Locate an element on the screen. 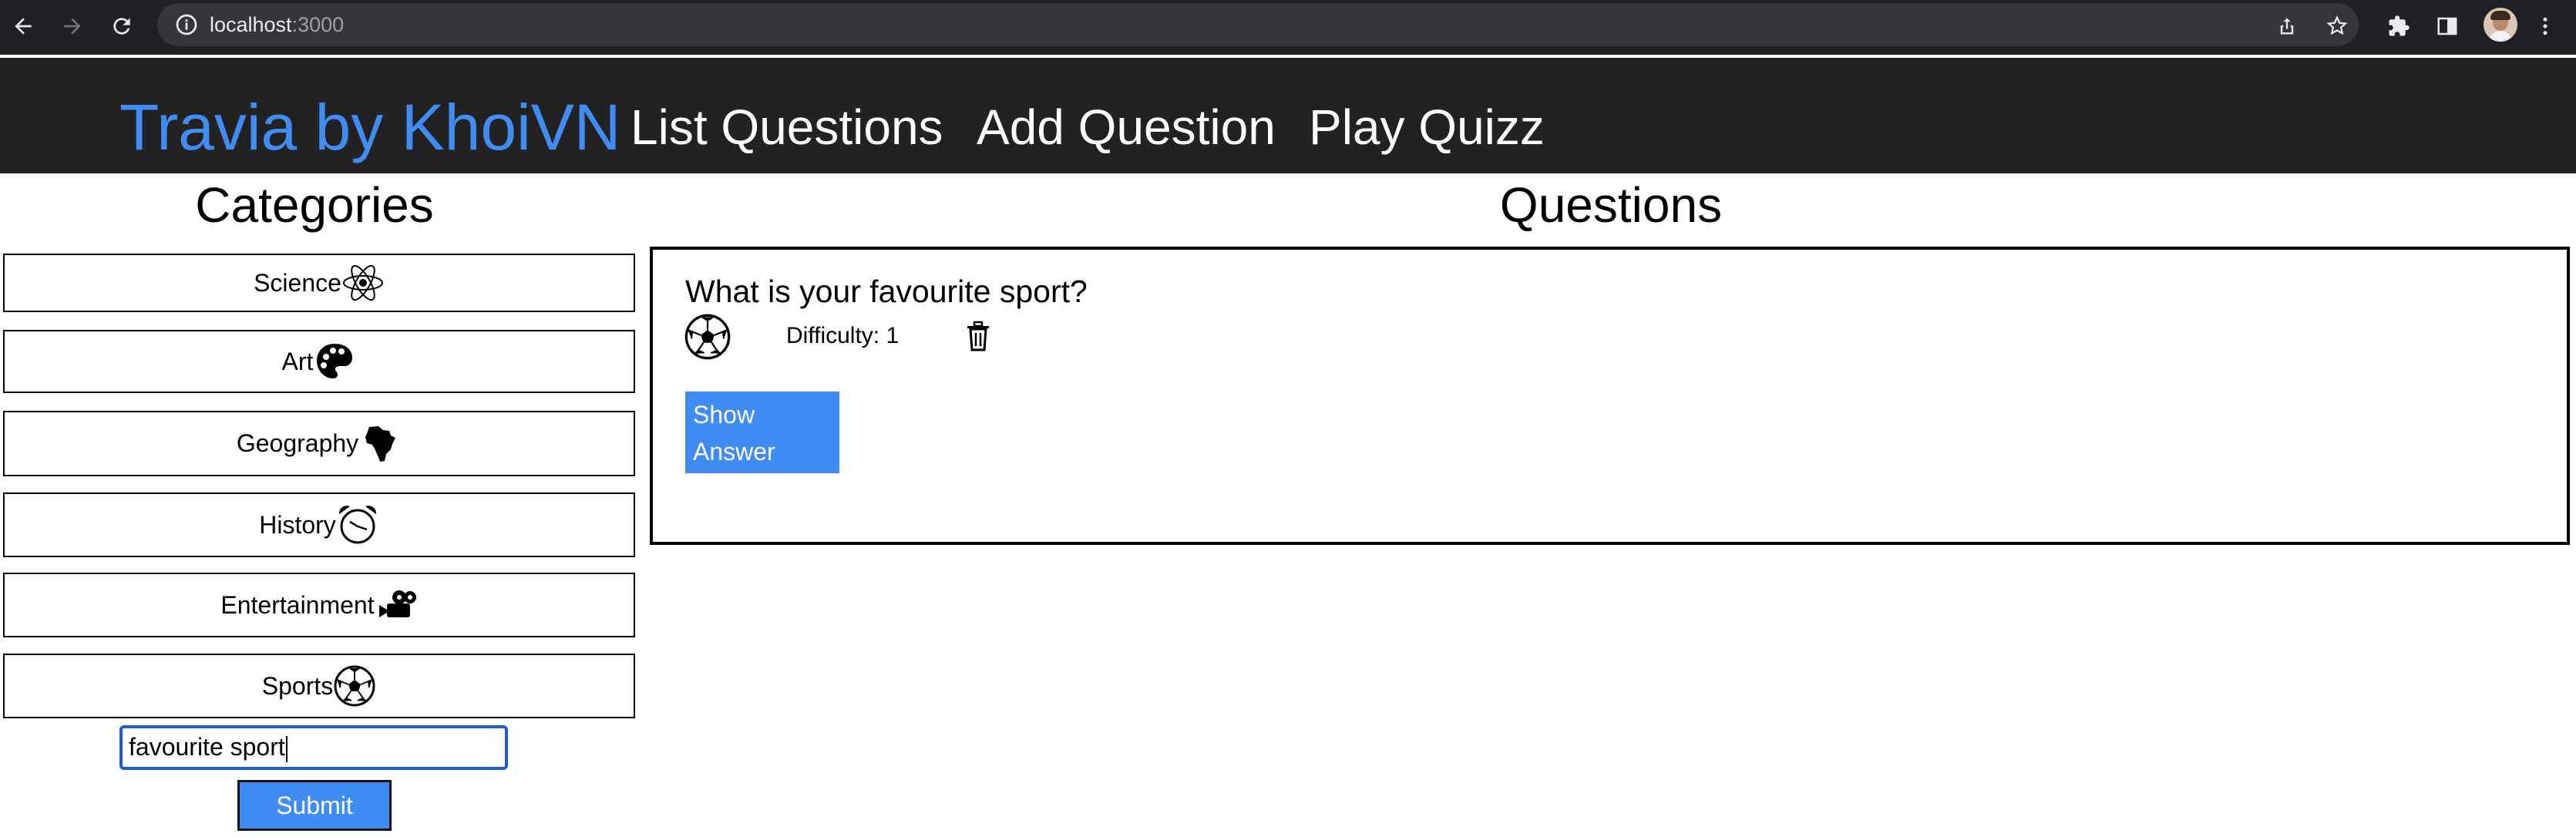  nav-add-question: Add Question is located at coordinates (1126, 127).